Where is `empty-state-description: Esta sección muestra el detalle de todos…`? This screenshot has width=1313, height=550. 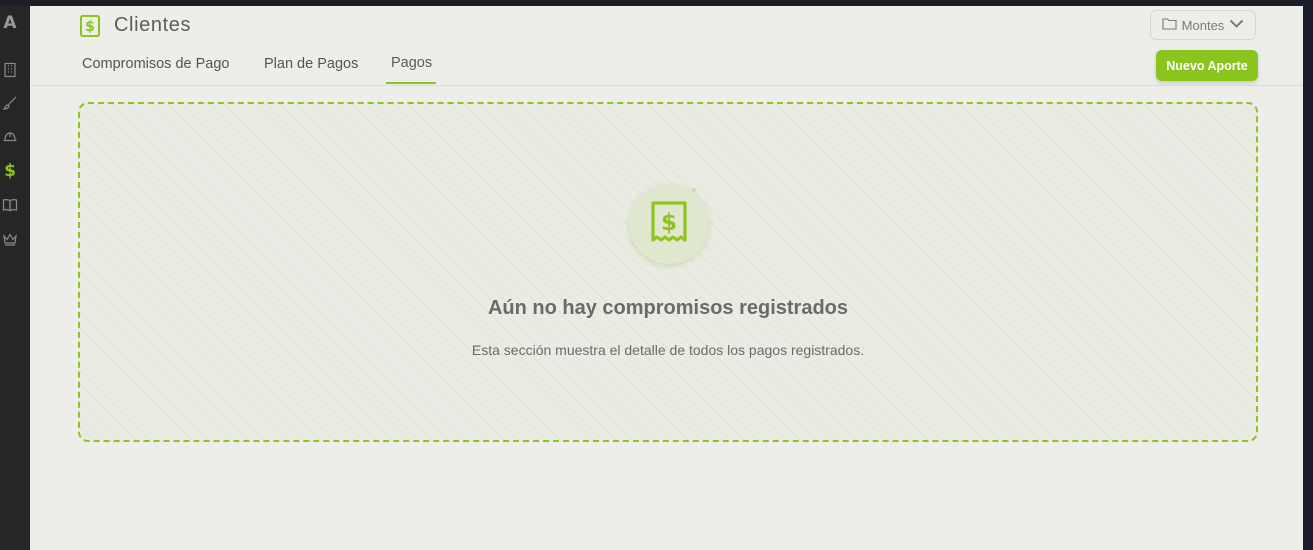 empty-state-description: Esta sección muestra el detalle de todos… is located at coordinates (668, 350).